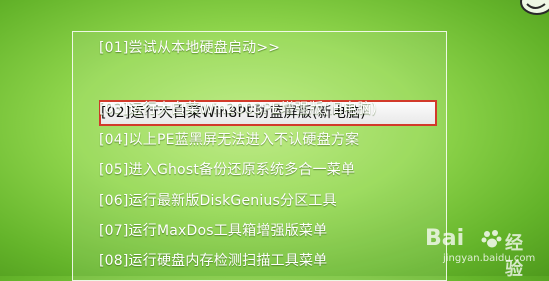 Image resolution: width=549 pixels, height=281 pixels. Describe the element at coordinates (229, 140) in the screenshot. I see `menu-item-04: [04]以上PE蓝黑屏无法进入不认硬盘方案` at that location.